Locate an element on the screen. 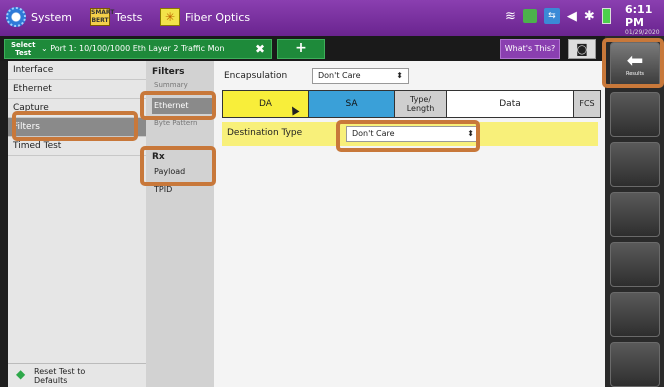 This screenshot has width=664, height=387. highlight-destination-type is located at coordinates (408, 136).